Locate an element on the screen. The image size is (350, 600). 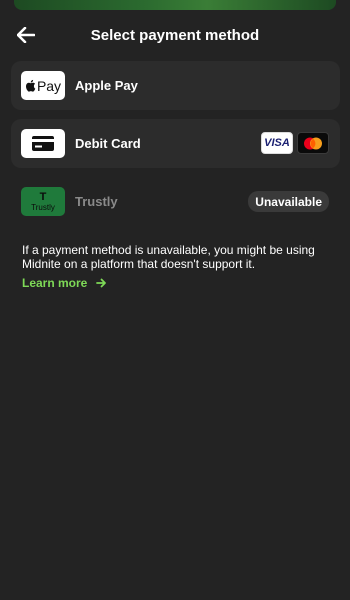
payment-method-apple-pay: Pay Apple Pay is located at coordinates (175, 85).